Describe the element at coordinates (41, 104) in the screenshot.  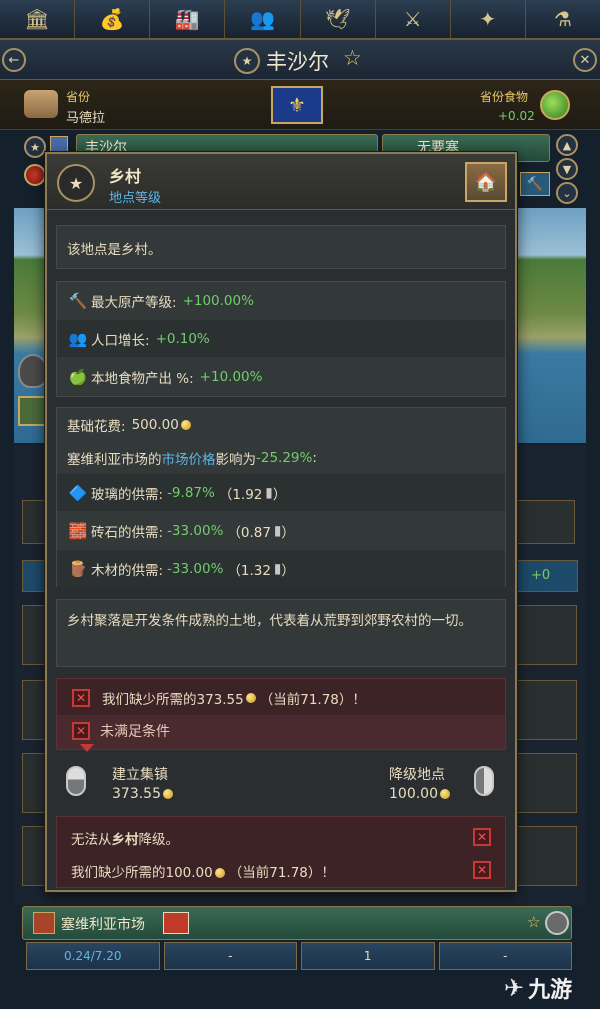
I see `province-terrain-icon` at that location.